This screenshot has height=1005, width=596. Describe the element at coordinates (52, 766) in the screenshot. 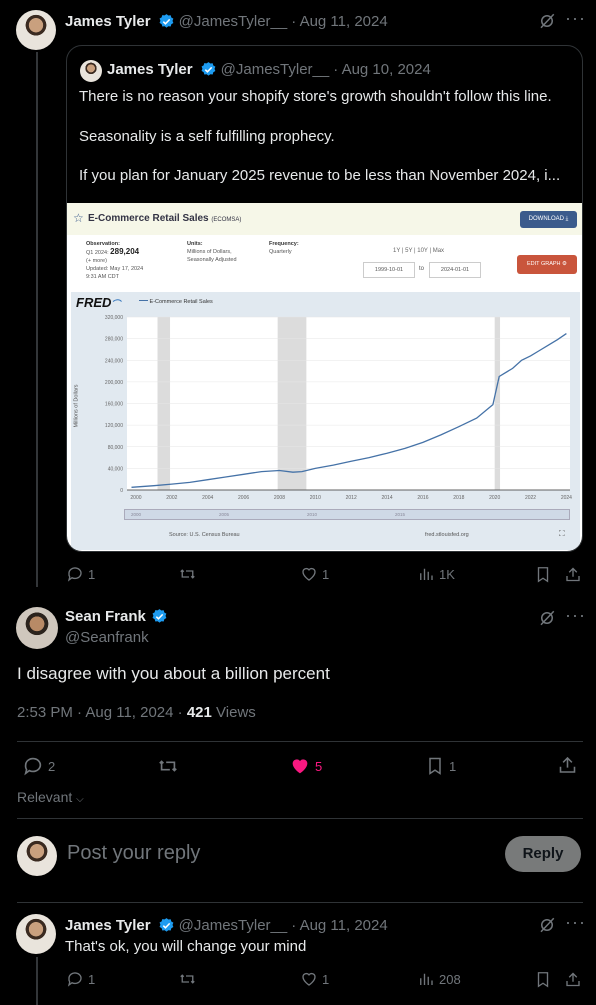

I see `reply-count: 2` at that location.